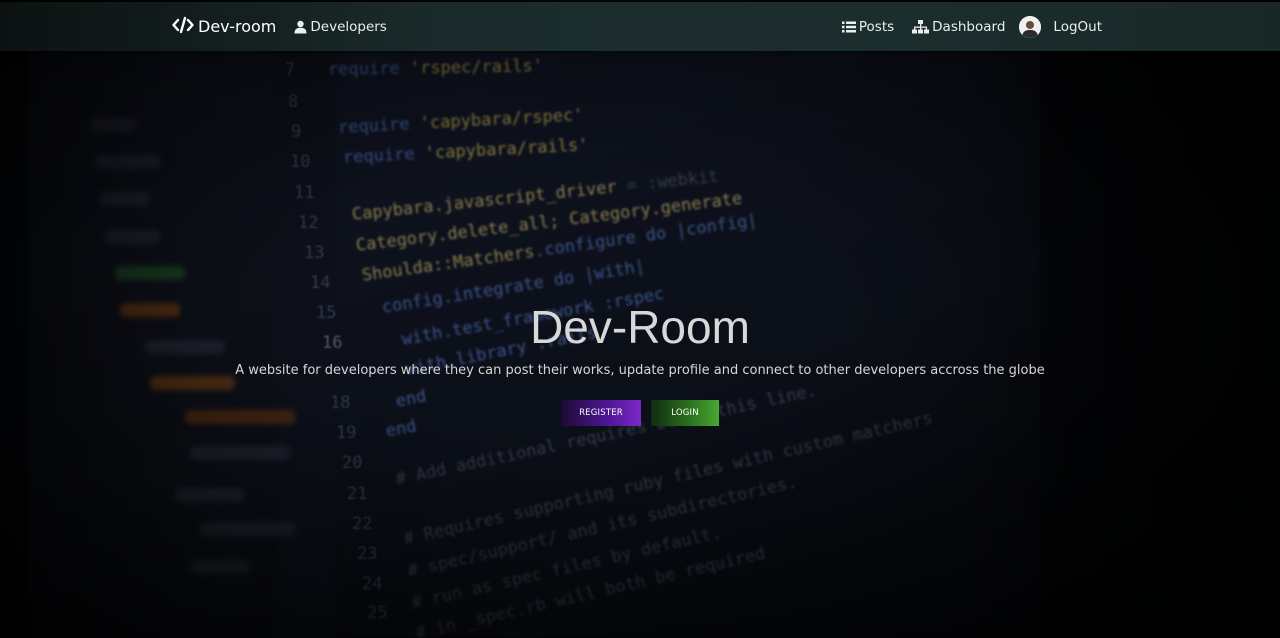  I want to click on user-icon, so click(300, 27).